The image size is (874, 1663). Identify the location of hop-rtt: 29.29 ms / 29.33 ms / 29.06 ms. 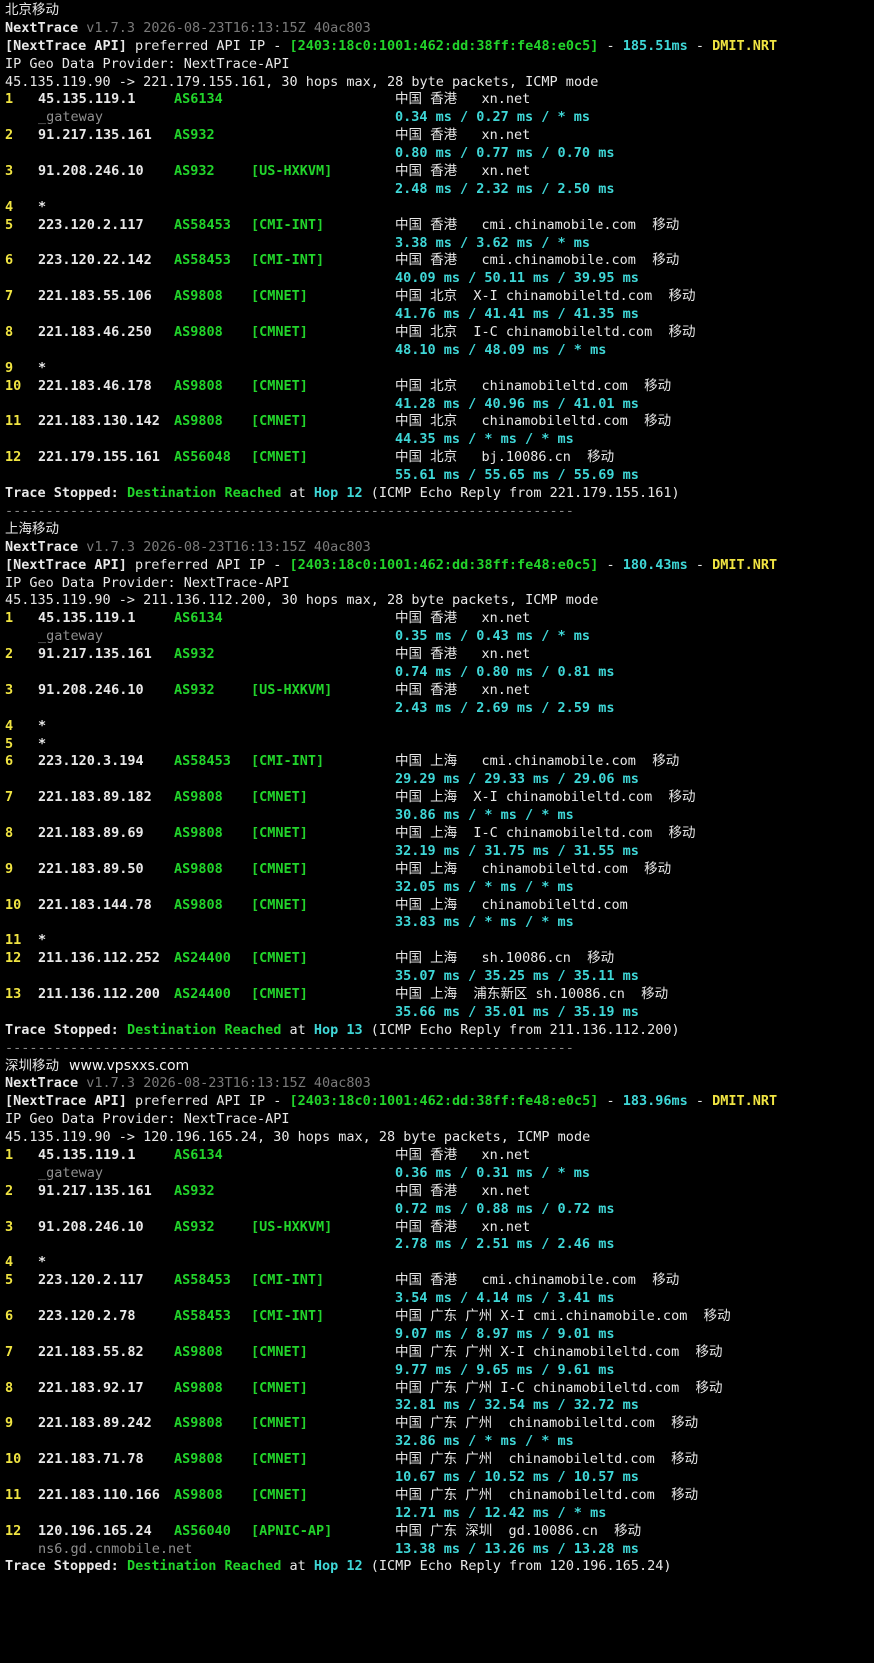
(517, 779).